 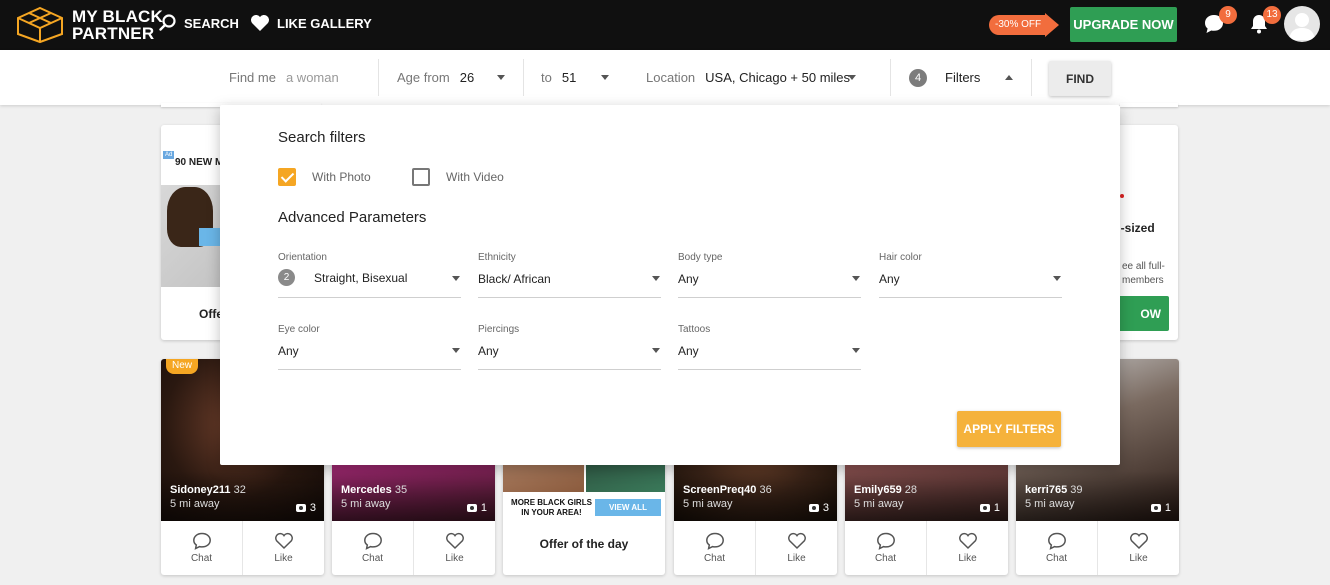 I want to click on find-me-value: a woman, so click(x=312, y=77).